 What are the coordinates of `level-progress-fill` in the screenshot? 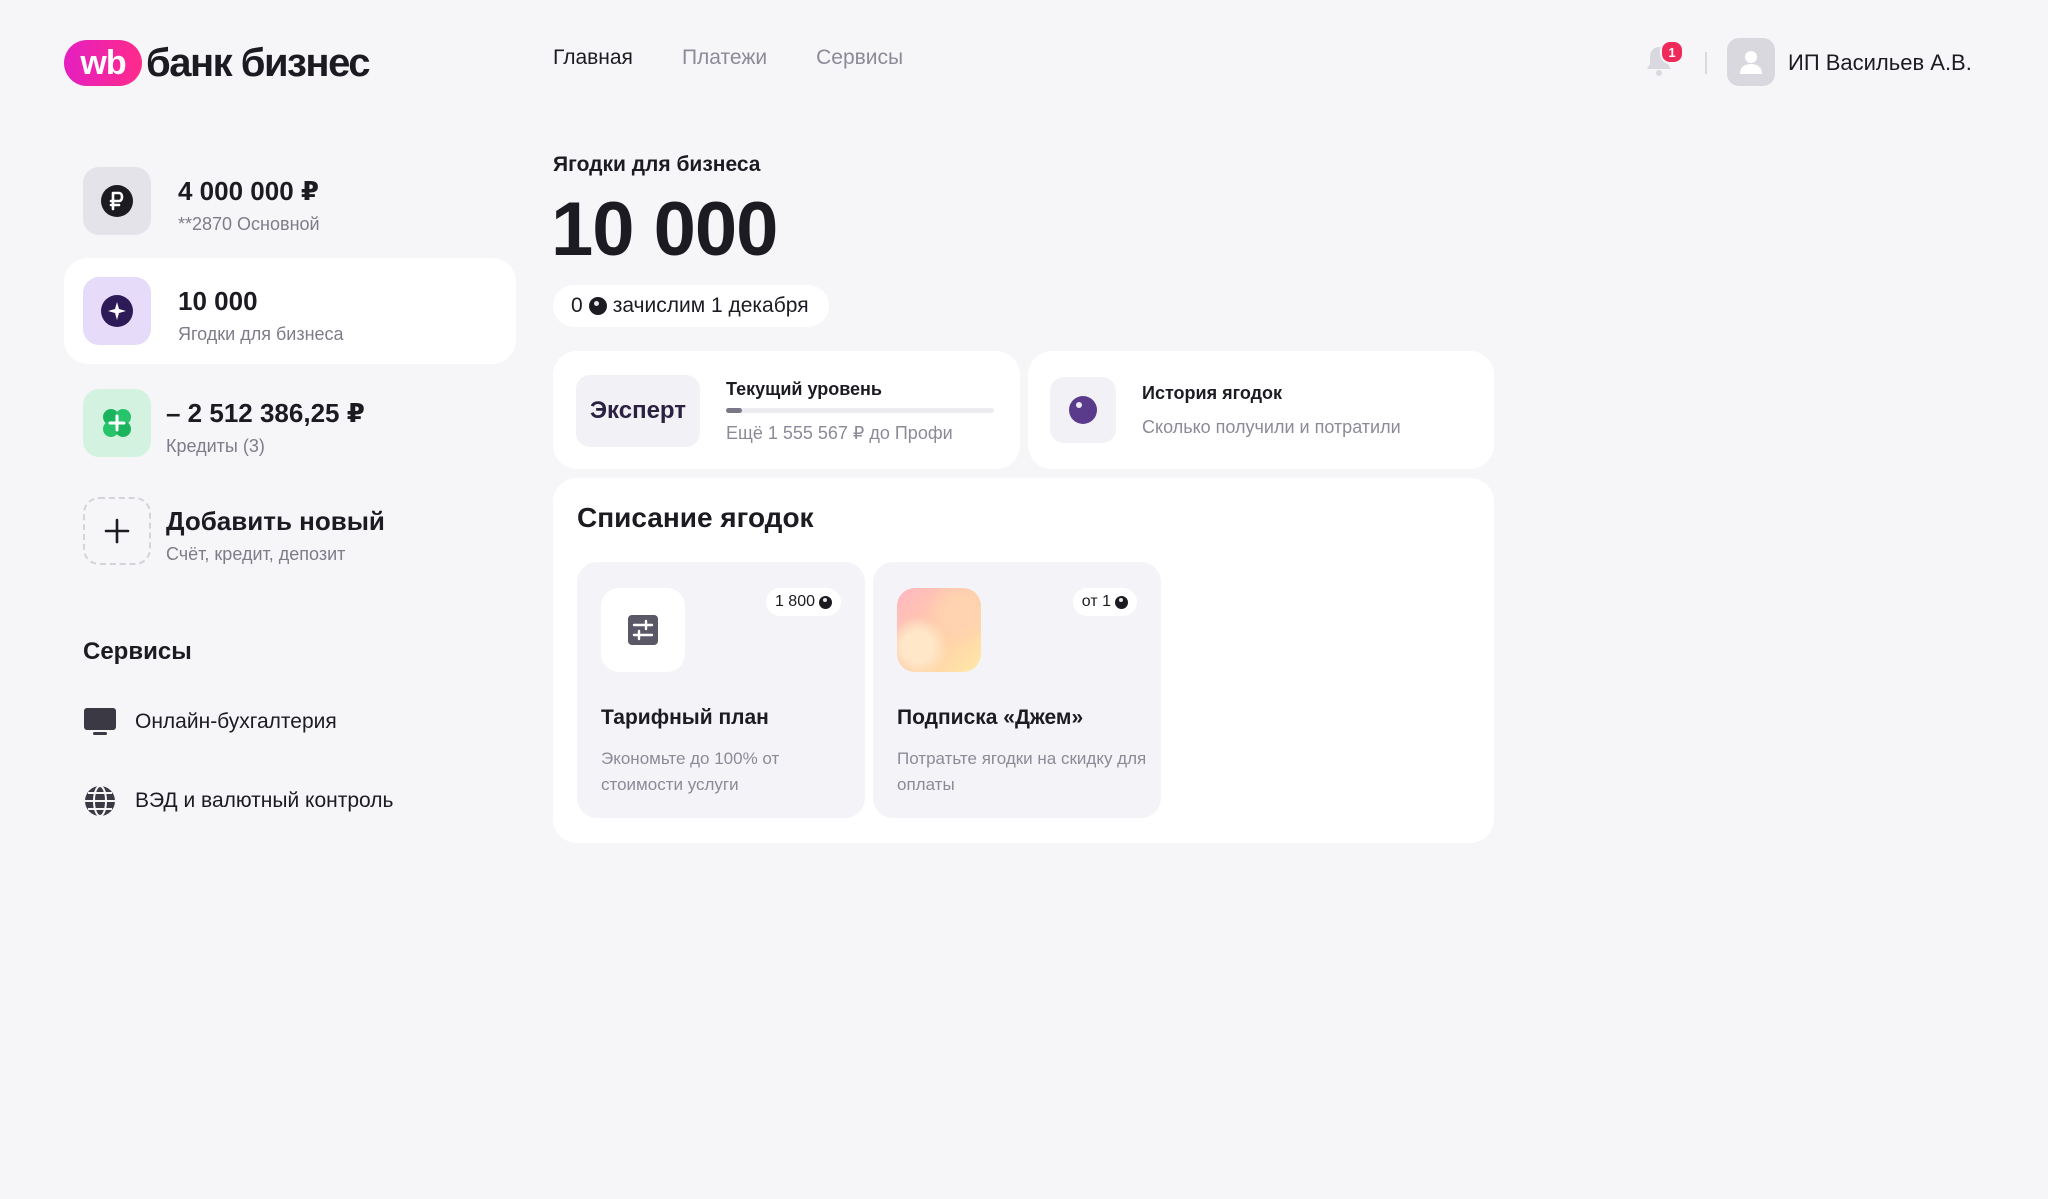 It's located at (734, 410).